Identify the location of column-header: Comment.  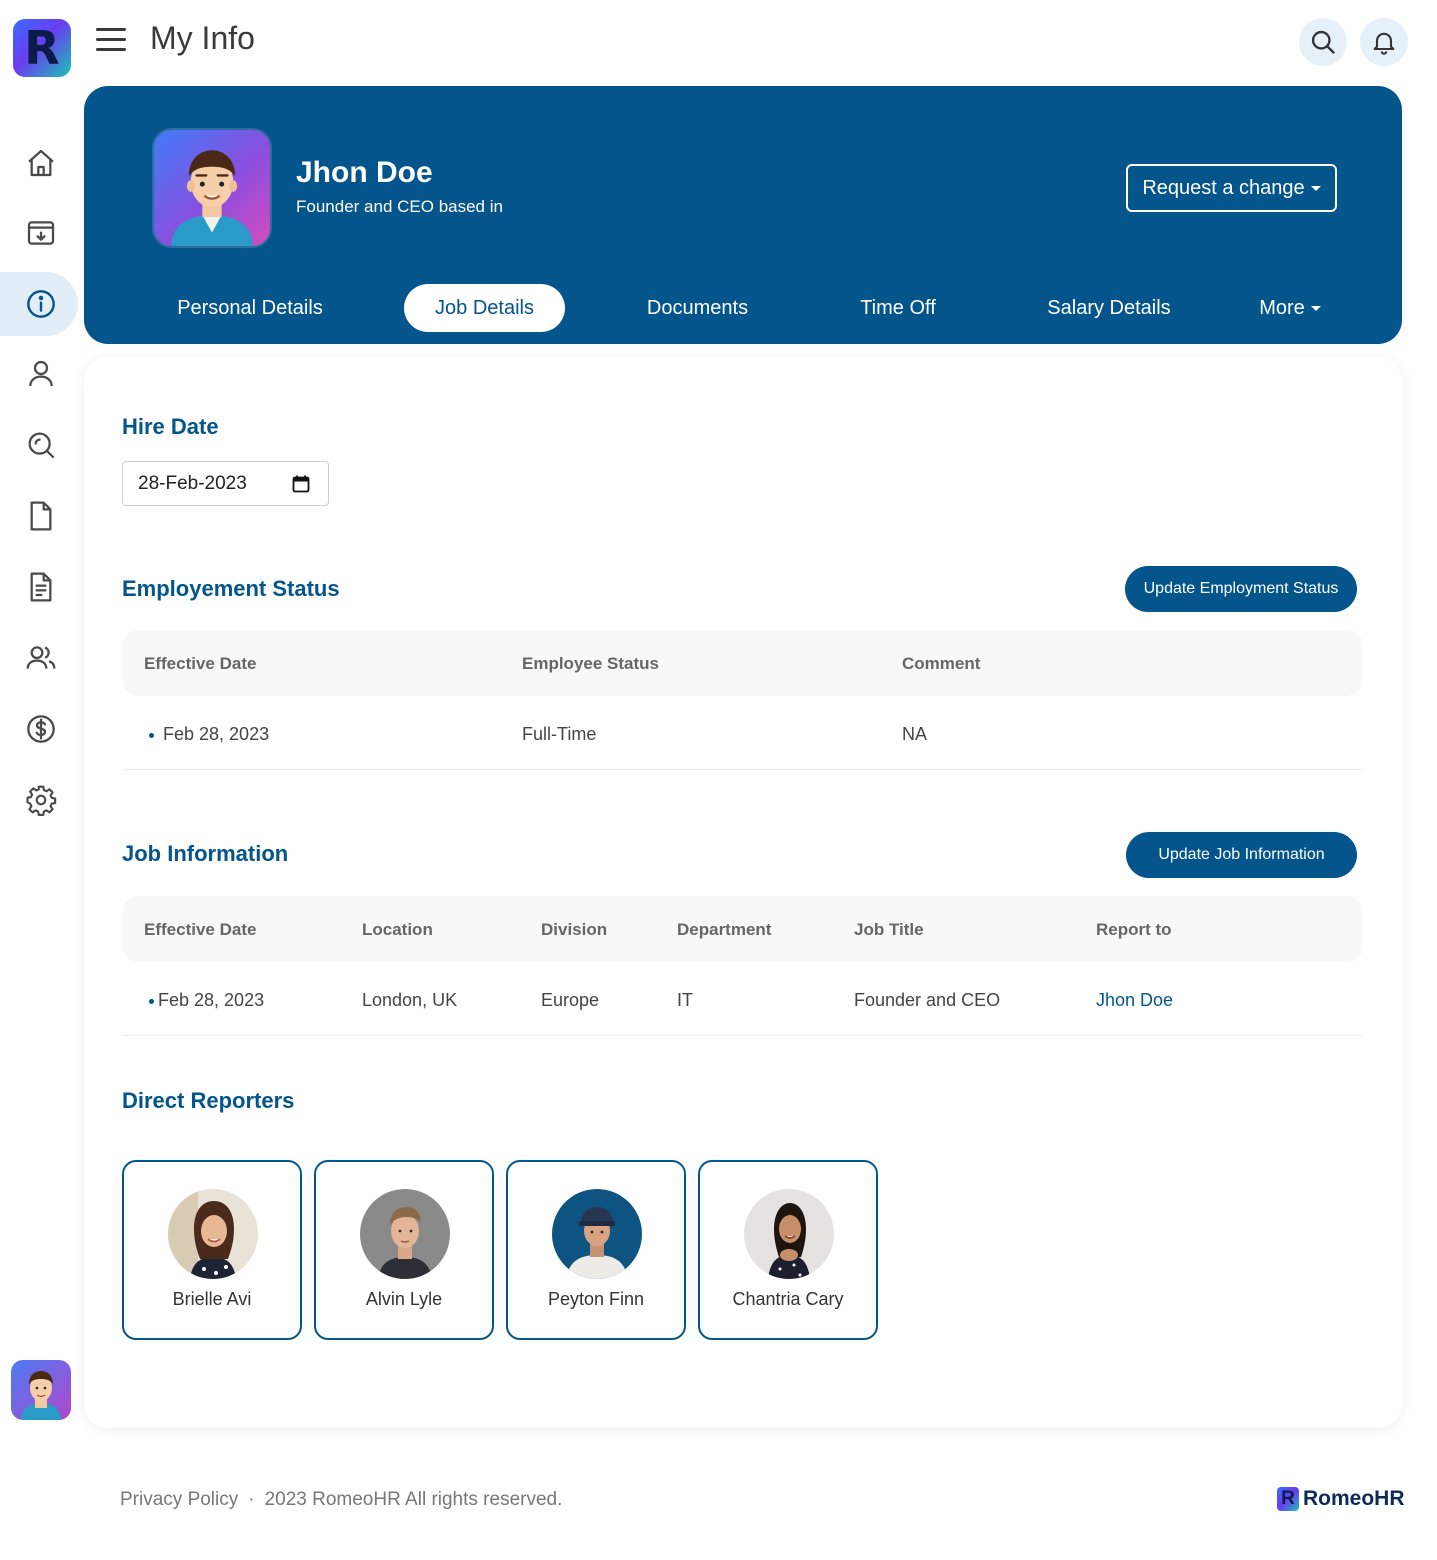
(941, 663).